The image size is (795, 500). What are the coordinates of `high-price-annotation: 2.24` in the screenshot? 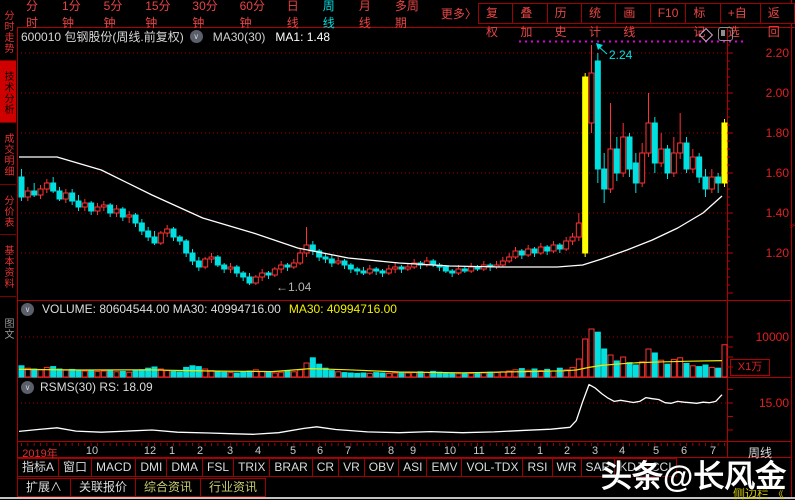 It's located at (621, 55).